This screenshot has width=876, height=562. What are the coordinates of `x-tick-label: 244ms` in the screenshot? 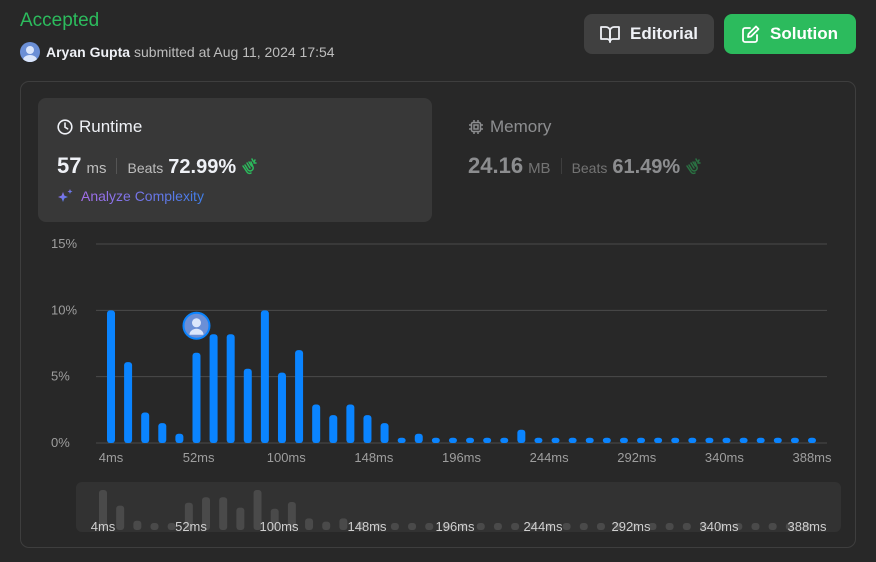 It's located at (550, 457).